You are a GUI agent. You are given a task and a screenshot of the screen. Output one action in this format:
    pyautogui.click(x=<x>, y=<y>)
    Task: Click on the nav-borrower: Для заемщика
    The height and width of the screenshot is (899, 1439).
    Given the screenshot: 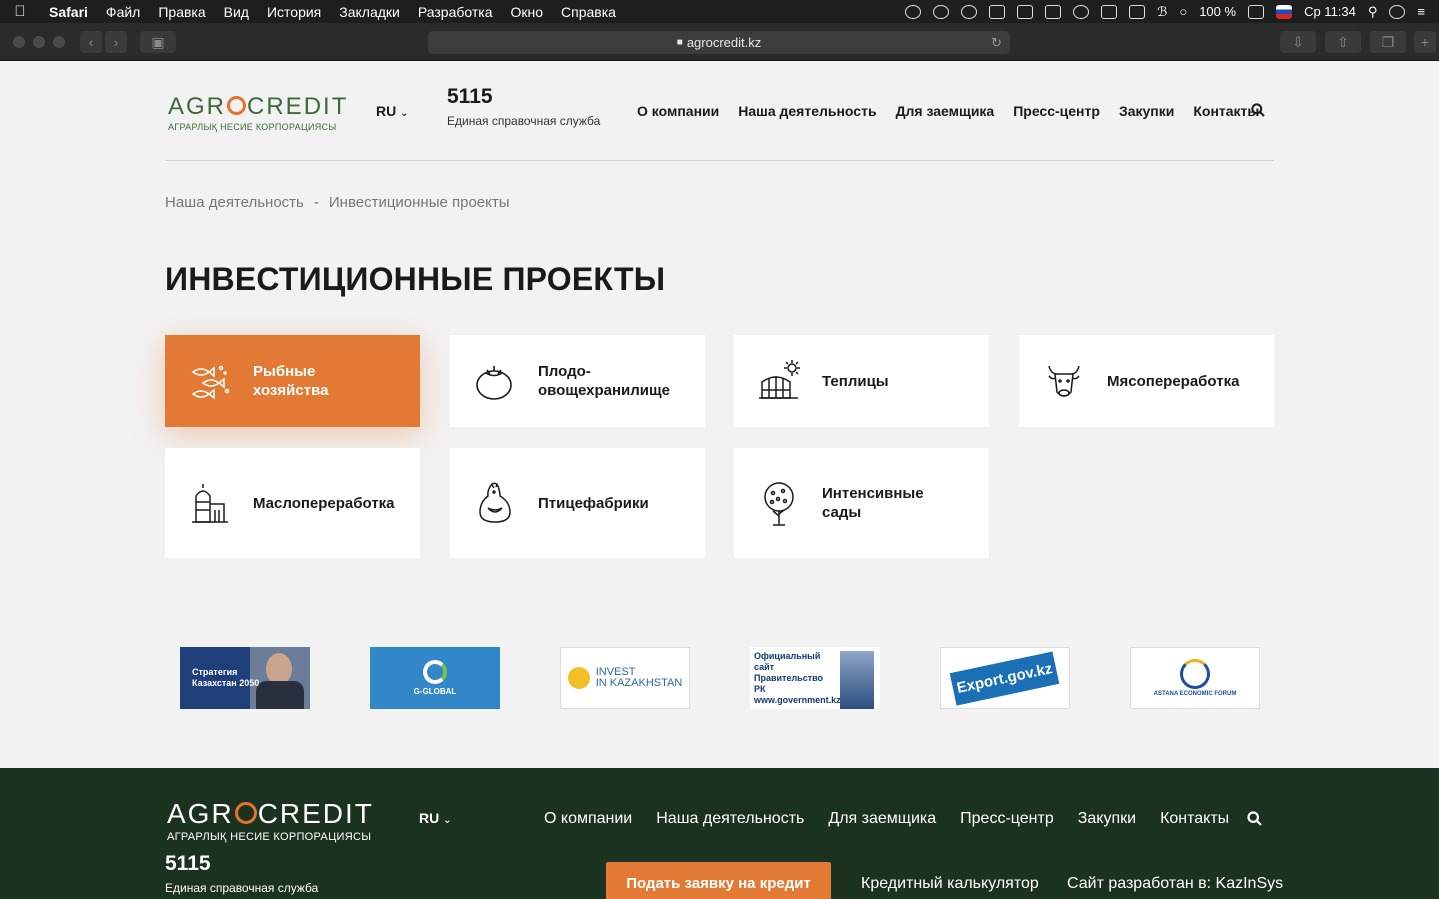 What is the action you would take?
    pyautogui.click(x=945, y=111)
    